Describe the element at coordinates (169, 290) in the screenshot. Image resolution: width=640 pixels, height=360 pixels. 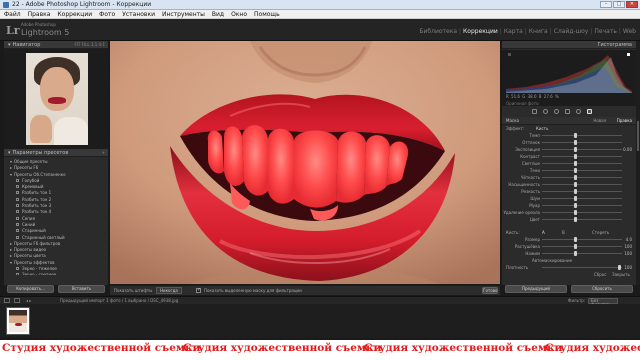
I see `pins-mode-select: Никогда` at that location.